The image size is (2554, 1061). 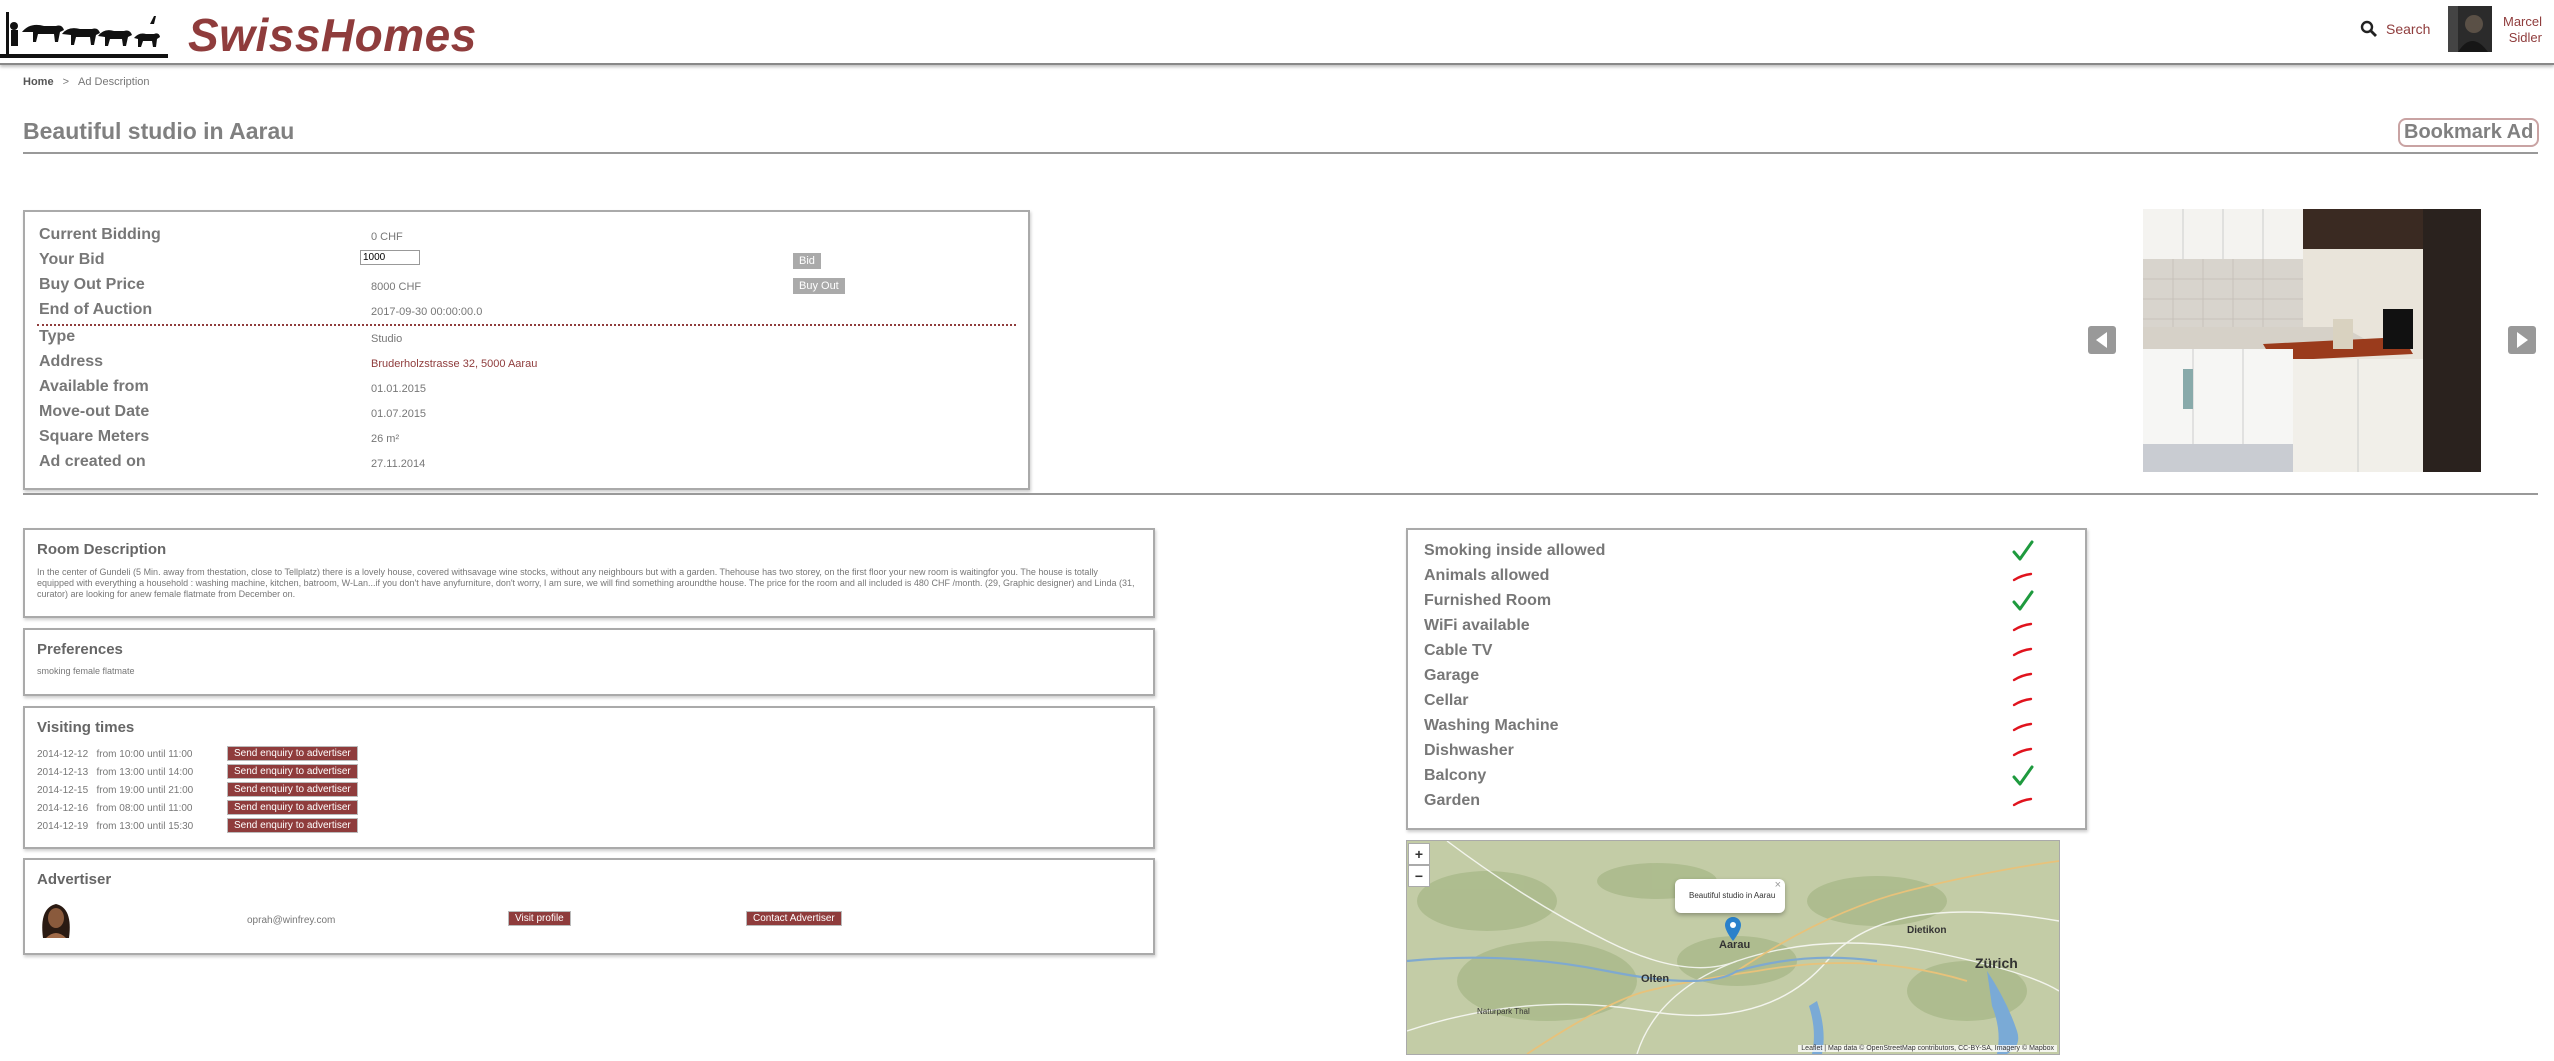 I want to click on ad-created-on-value: 27.11.2014, so click(x=398, y=464).